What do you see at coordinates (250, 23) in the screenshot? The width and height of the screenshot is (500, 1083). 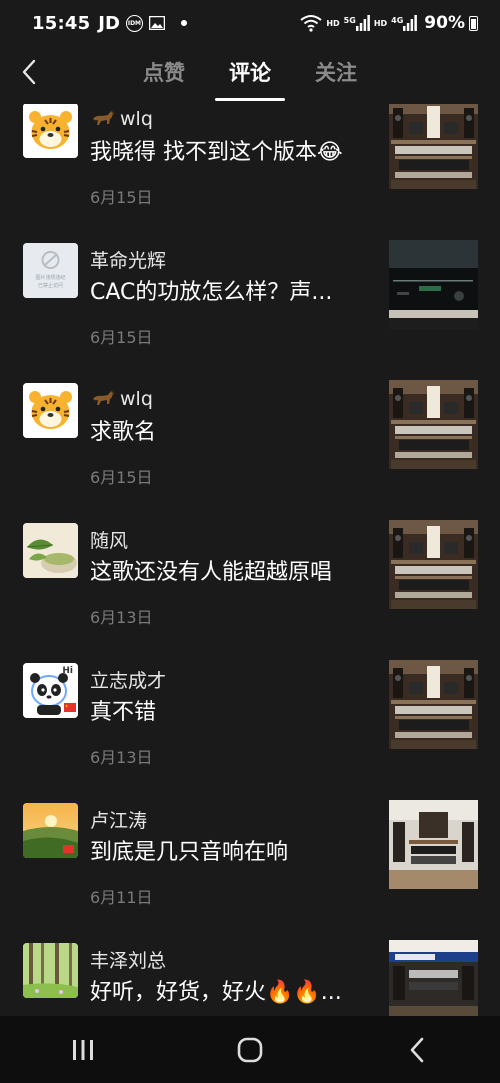 I see `status-bar: 15:45 JD IDM HD 5G HD 4G 90%` at bounding box center [250, 23].